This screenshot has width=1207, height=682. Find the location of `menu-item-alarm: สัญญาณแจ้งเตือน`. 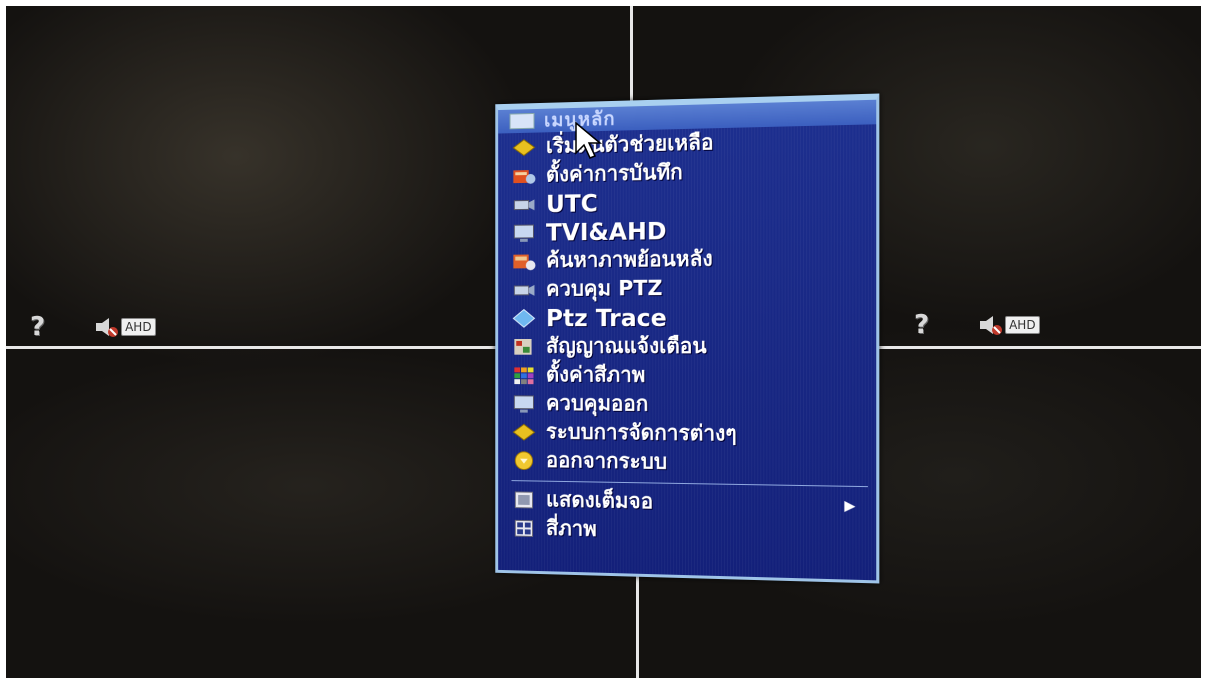

menu-item-alarm: สัญญาณแจ้งเตือน is located at coordinates (687, 347).